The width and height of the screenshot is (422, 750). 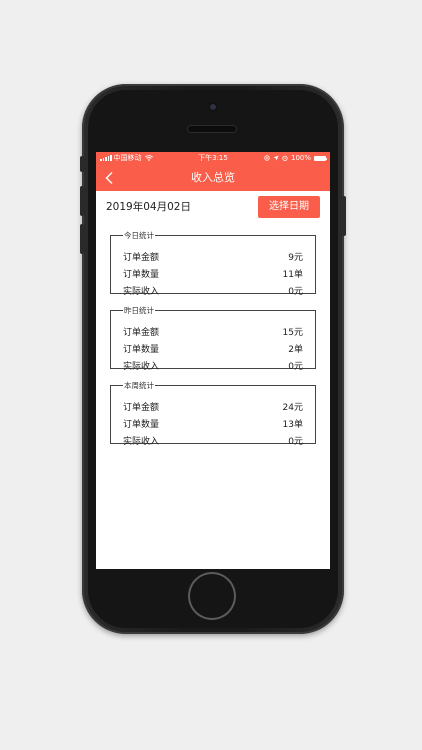 I want to click on navigation-bar: 收入总览, so click(x=213, y=177).